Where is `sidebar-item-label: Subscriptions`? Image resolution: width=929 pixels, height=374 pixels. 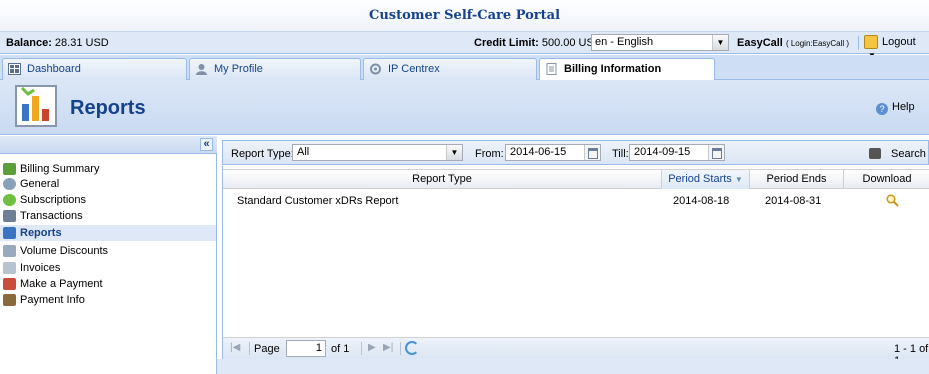 sidebar-item-label: Subscriptions is located at coordinates (53, 200).